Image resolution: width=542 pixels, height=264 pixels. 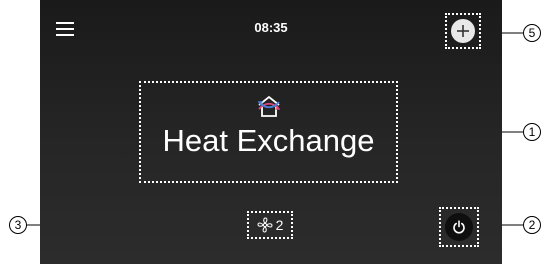 I want to click on power-button-highlight, so click(x=459, y=227).